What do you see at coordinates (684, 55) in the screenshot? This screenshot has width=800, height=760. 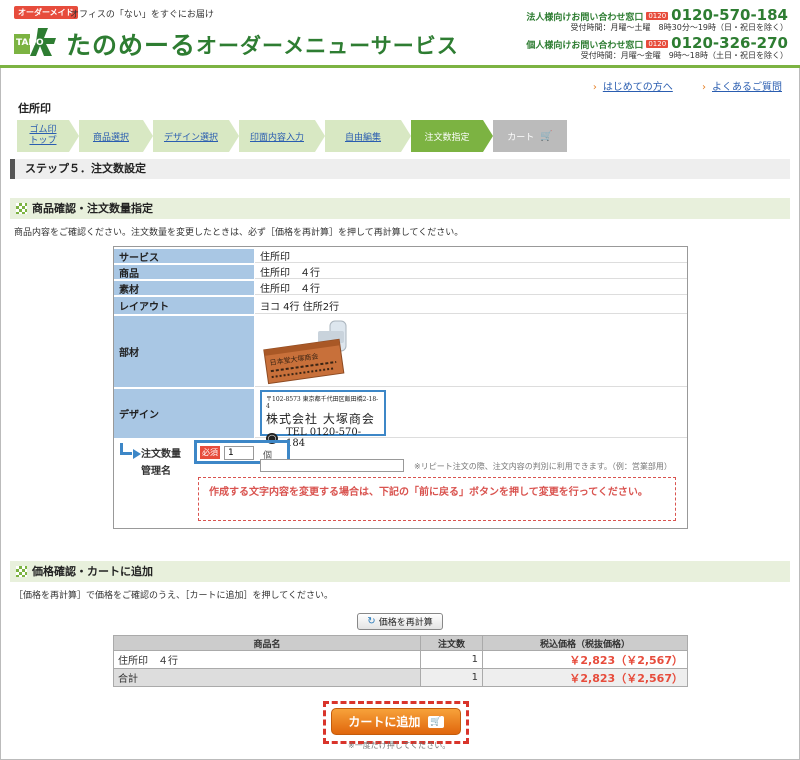 I see `personal-hours: 受付時間：月曜～金曜 9時～18時（土日・祝日を除く）` at bounding box center [684, 55].